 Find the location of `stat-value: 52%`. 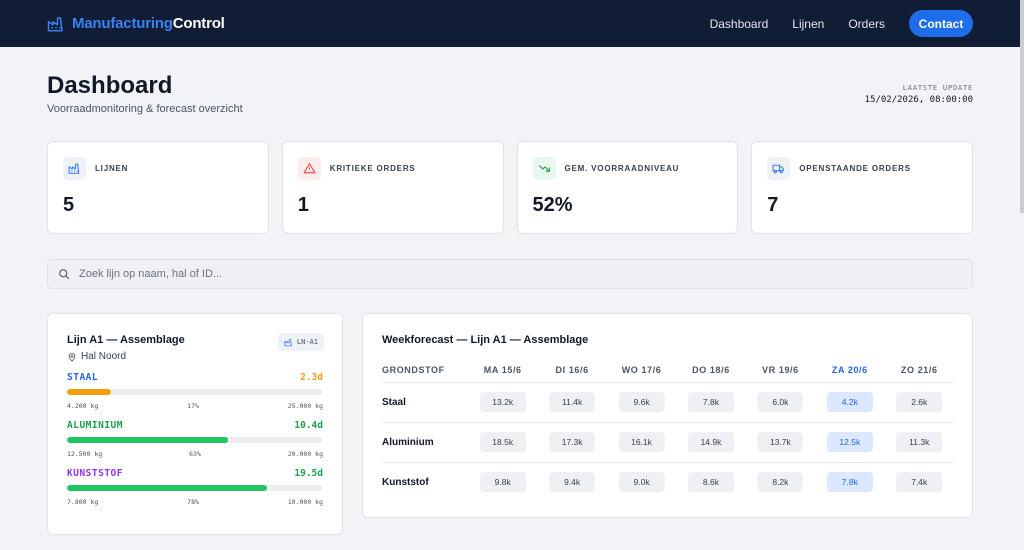

stat-value: 52% is located at coordinates (552, 205).